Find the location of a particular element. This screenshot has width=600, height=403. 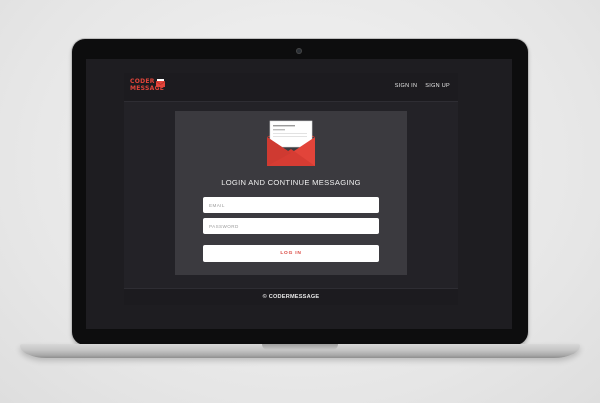

laptop-notch is located at coordinates (300, 347).